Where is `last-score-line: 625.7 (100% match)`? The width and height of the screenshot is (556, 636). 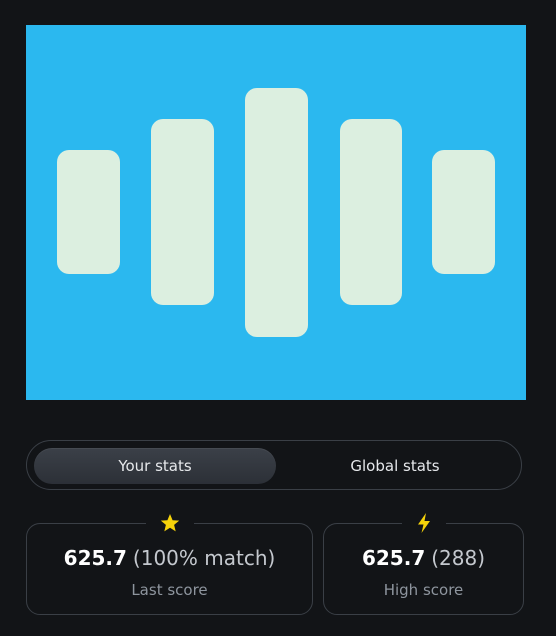 last-score-line: 625.7 (100% match) is located at coordinates (169, 558).